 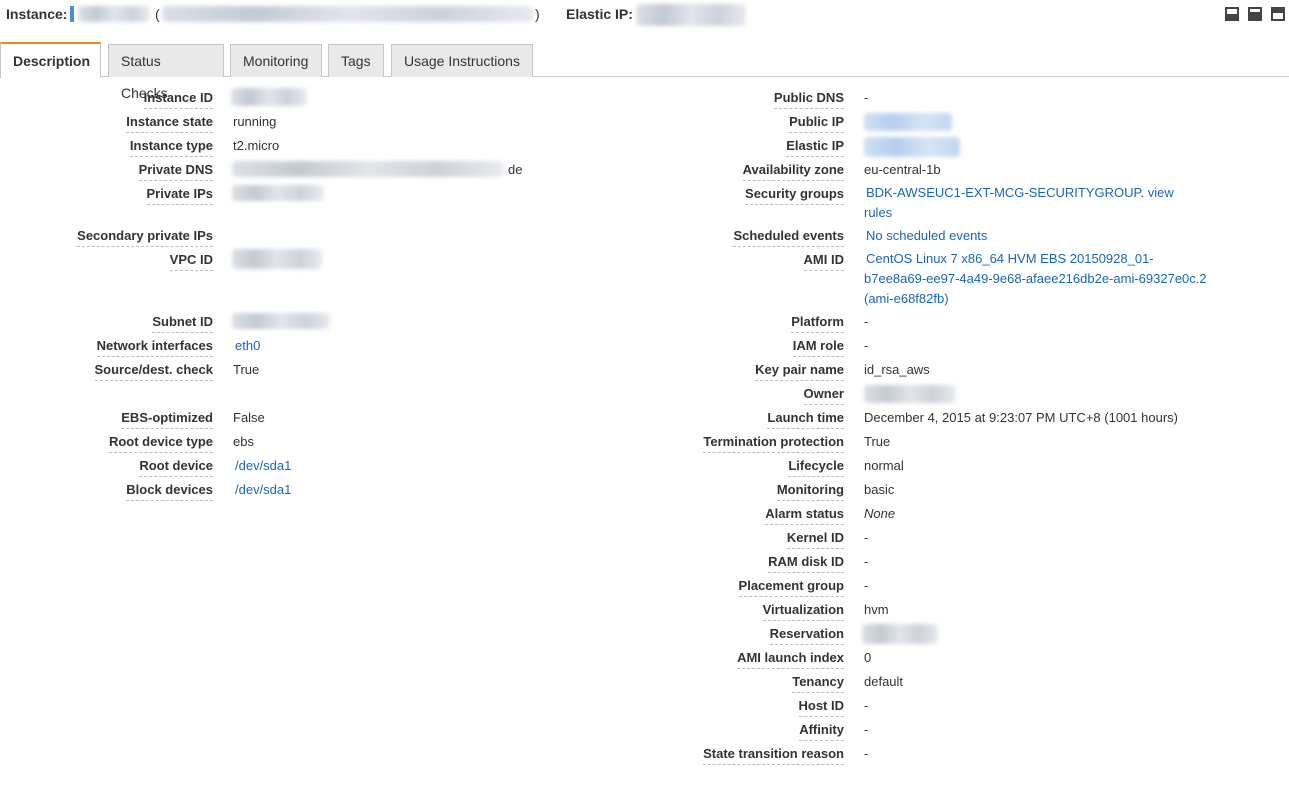 What do you see at coordinates (880, 513) in the screenshot?
I see `alarm-status-value: None` at bounding box center [880, 513].